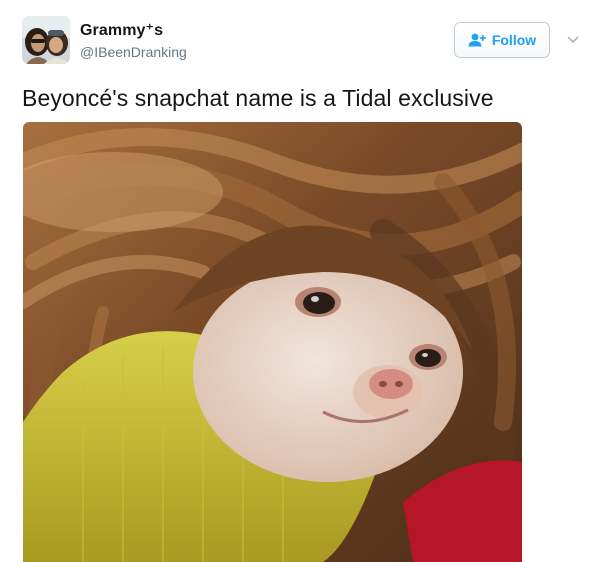 The image size is (595, 562). I want to click on follow-button: Follow, so click(502, 40).